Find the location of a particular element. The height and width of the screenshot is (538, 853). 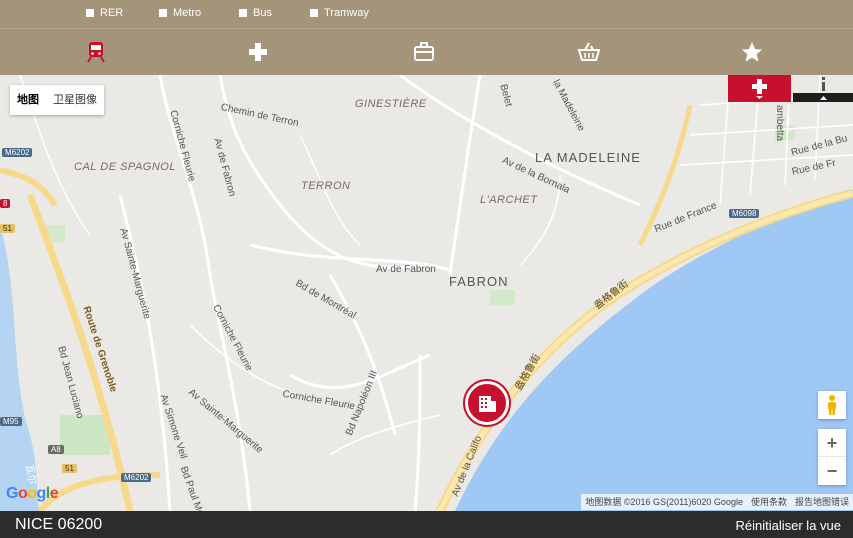

label-ginestiere: GINESTIÈRE is located at coordinates (391, 104).